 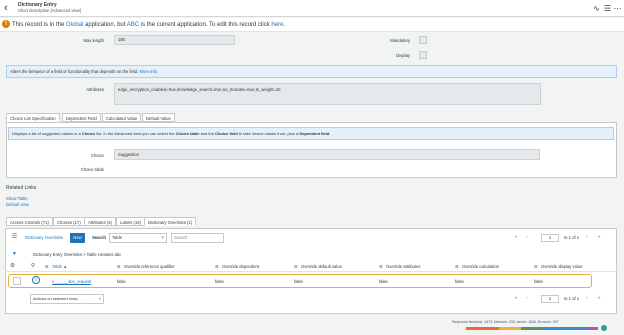 I want to click on tab-labels: Labels (16), so click(x=130, y=221).